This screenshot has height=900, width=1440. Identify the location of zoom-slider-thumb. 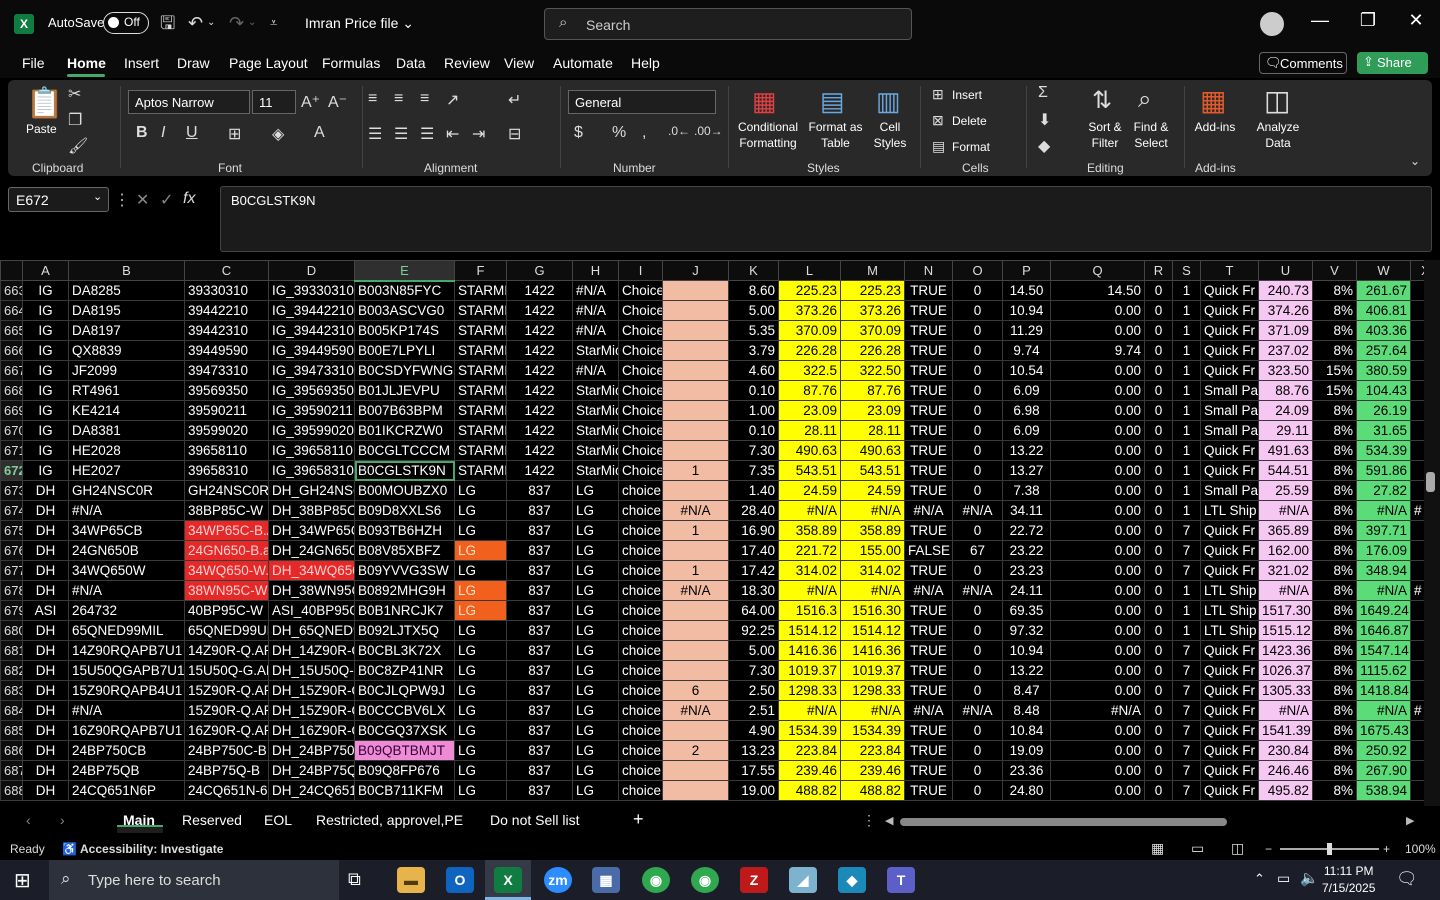
(1329, 849).